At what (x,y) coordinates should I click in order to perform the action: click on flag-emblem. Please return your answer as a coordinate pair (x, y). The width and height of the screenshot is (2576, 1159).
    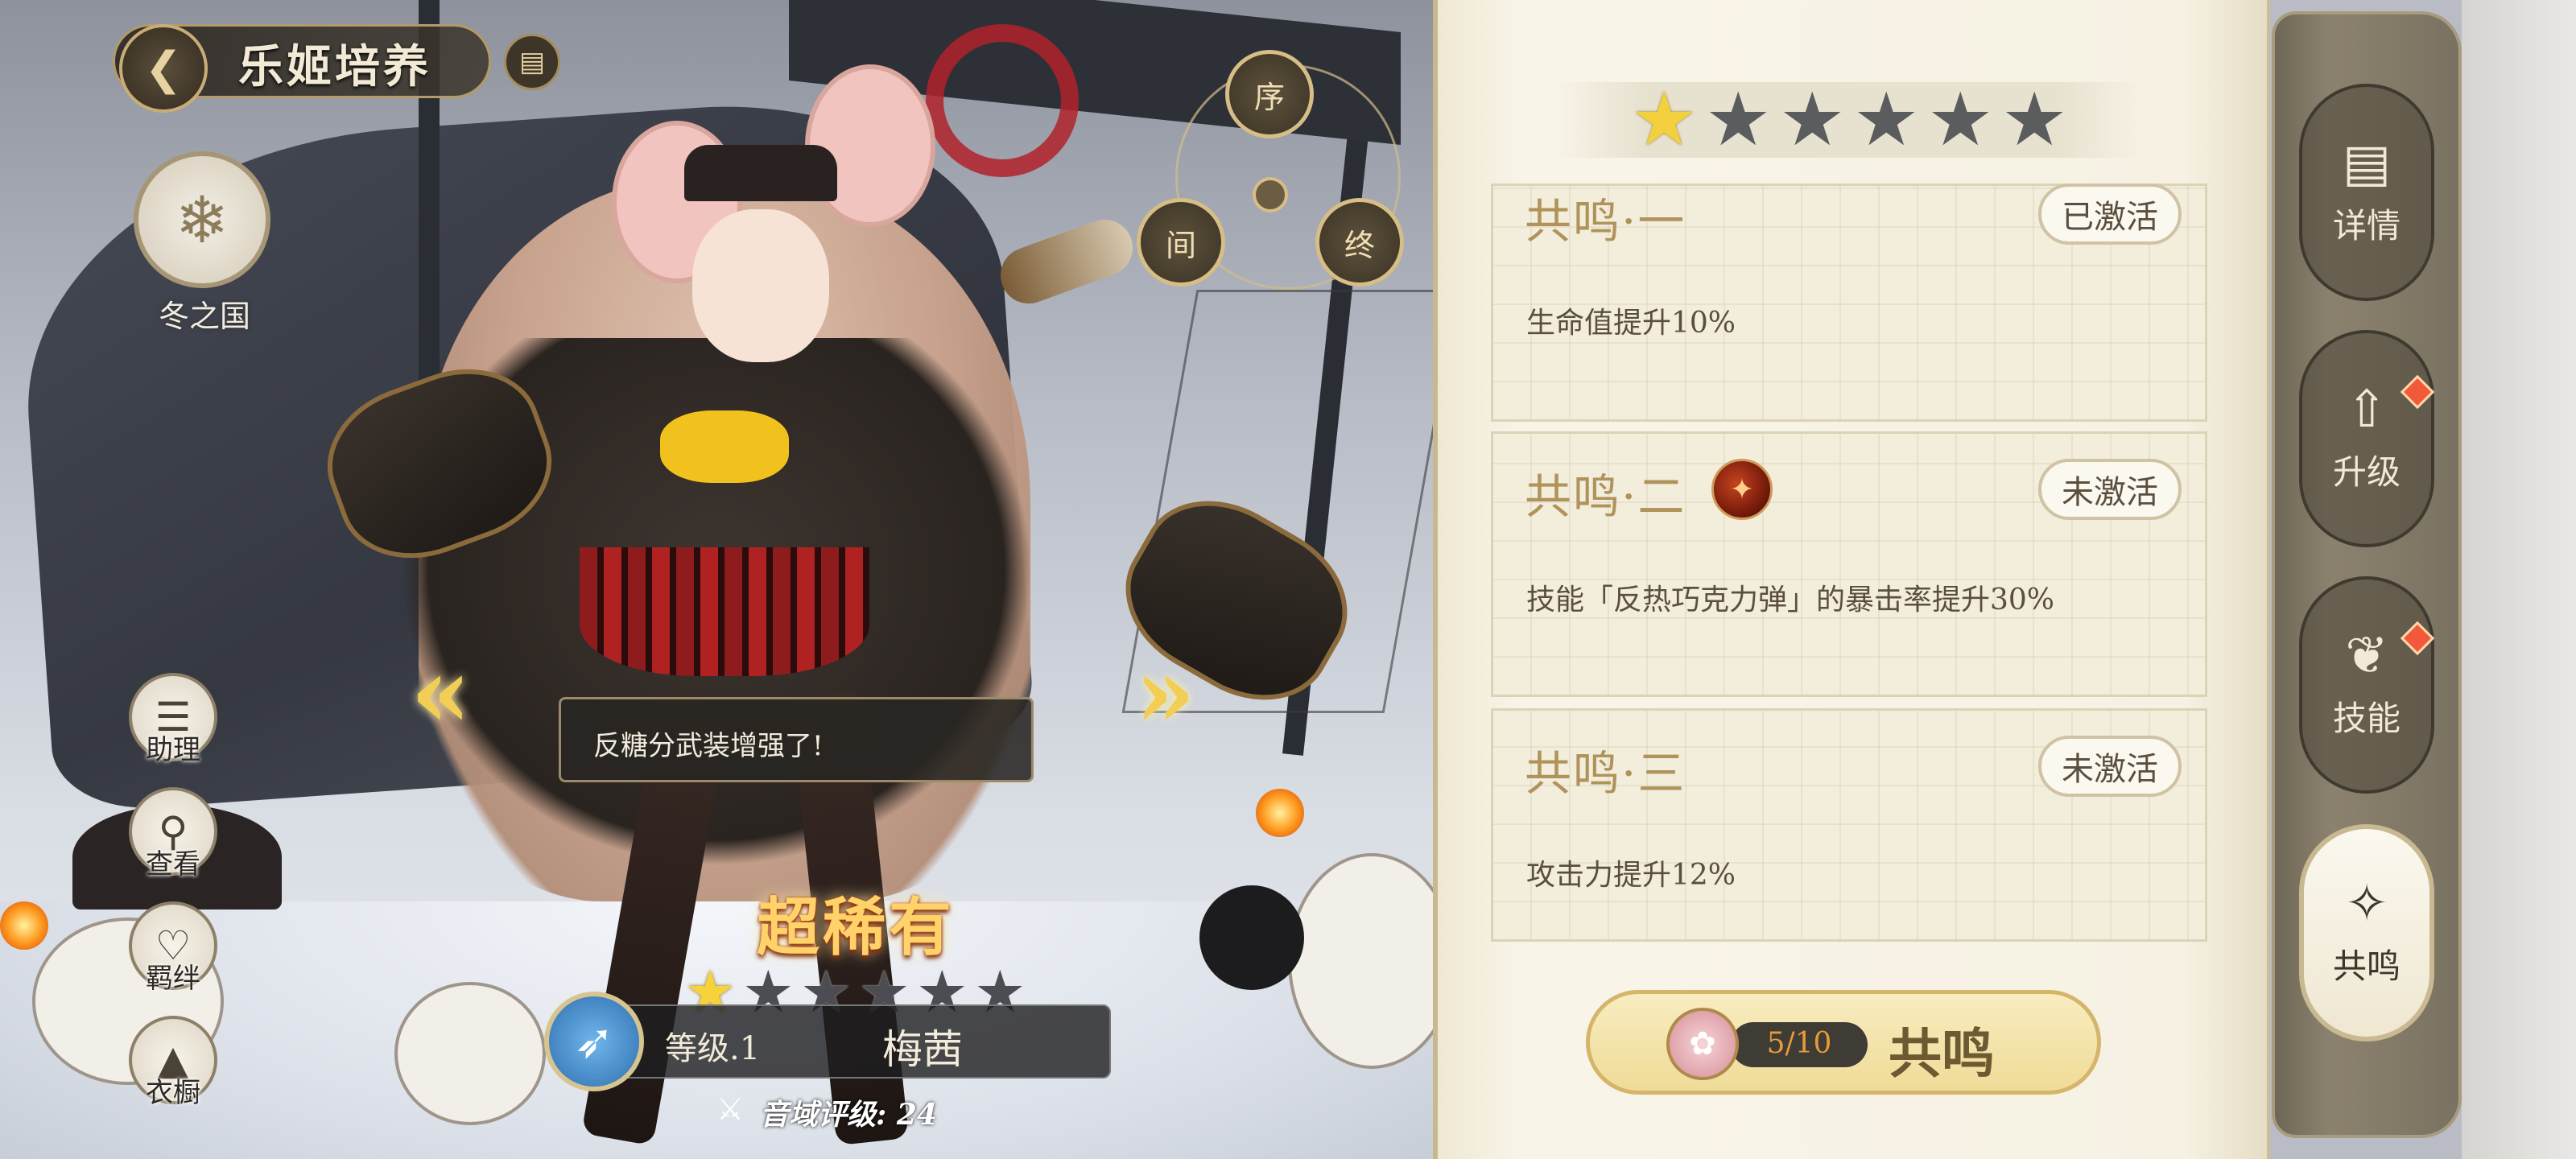
    Looking at the image, I should click on (1002, 100).